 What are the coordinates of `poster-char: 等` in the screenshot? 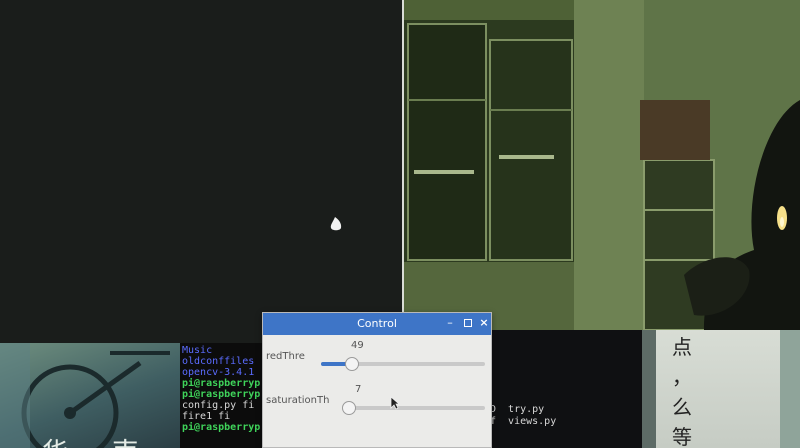 It's located at (682, 436).